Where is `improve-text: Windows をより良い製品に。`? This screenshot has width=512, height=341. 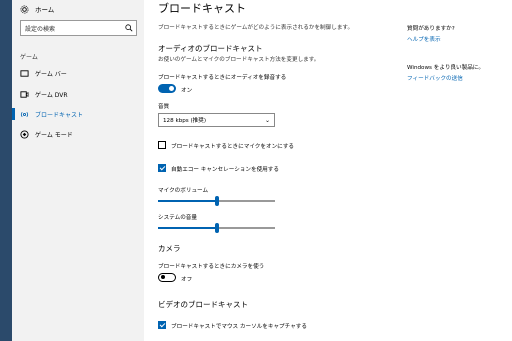
improve-text: Windows をより良い製品に。 is located at coordinates (445, 68).